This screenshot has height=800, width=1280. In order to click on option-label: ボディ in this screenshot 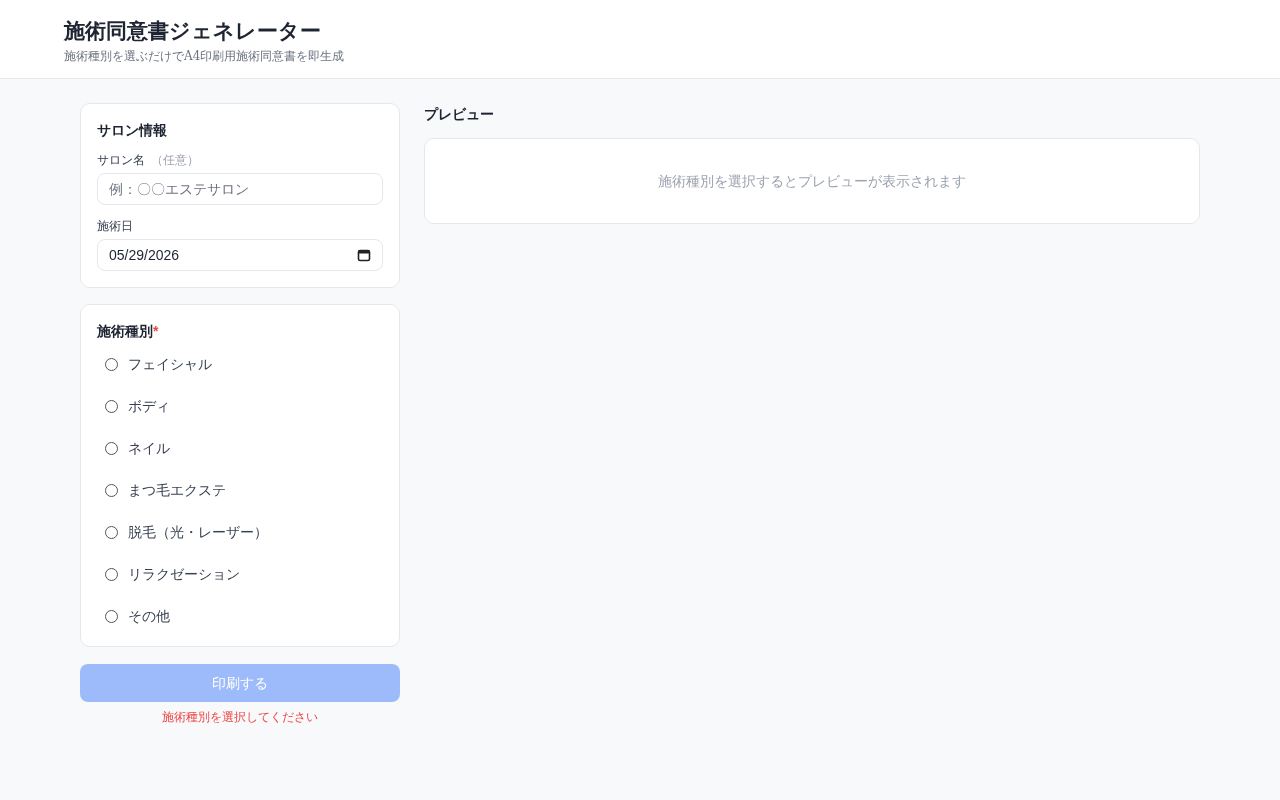, I will do `click(149, 406)`.